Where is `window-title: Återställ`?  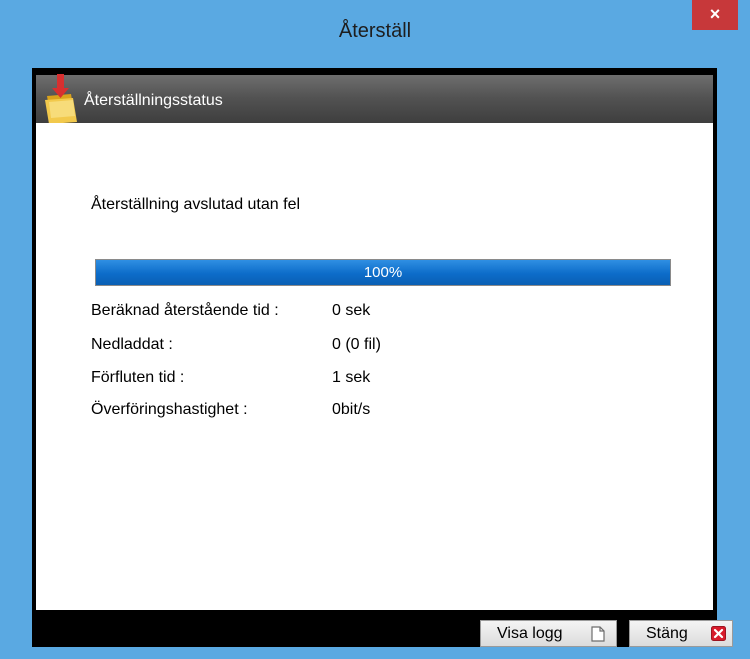
window-title: Återställ is located at coordinates (375, 31).